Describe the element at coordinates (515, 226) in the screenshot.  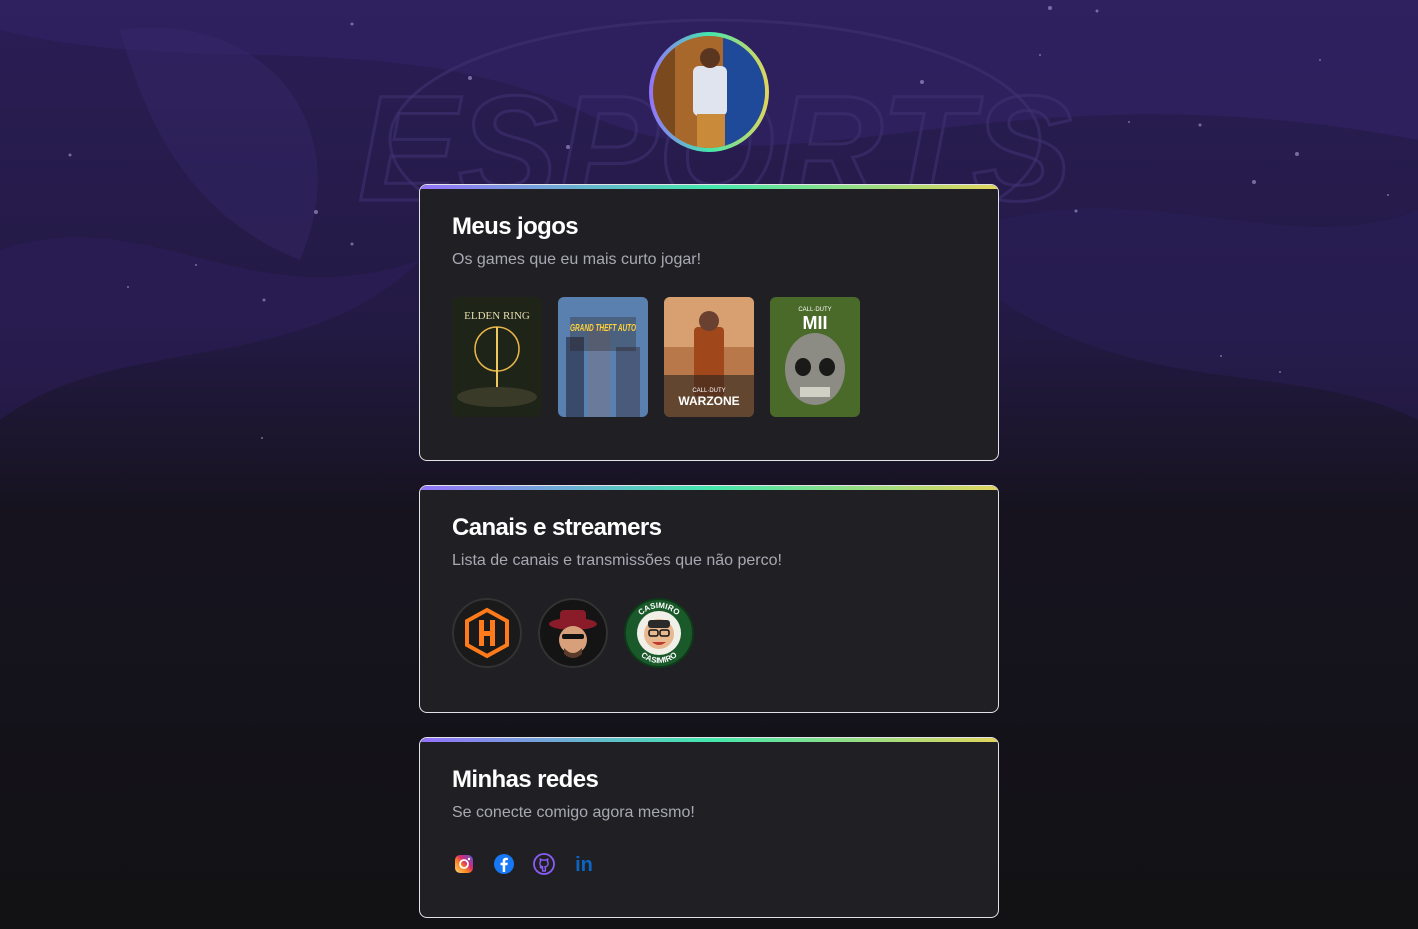
I see `games-title: Meus jogos` at that location.